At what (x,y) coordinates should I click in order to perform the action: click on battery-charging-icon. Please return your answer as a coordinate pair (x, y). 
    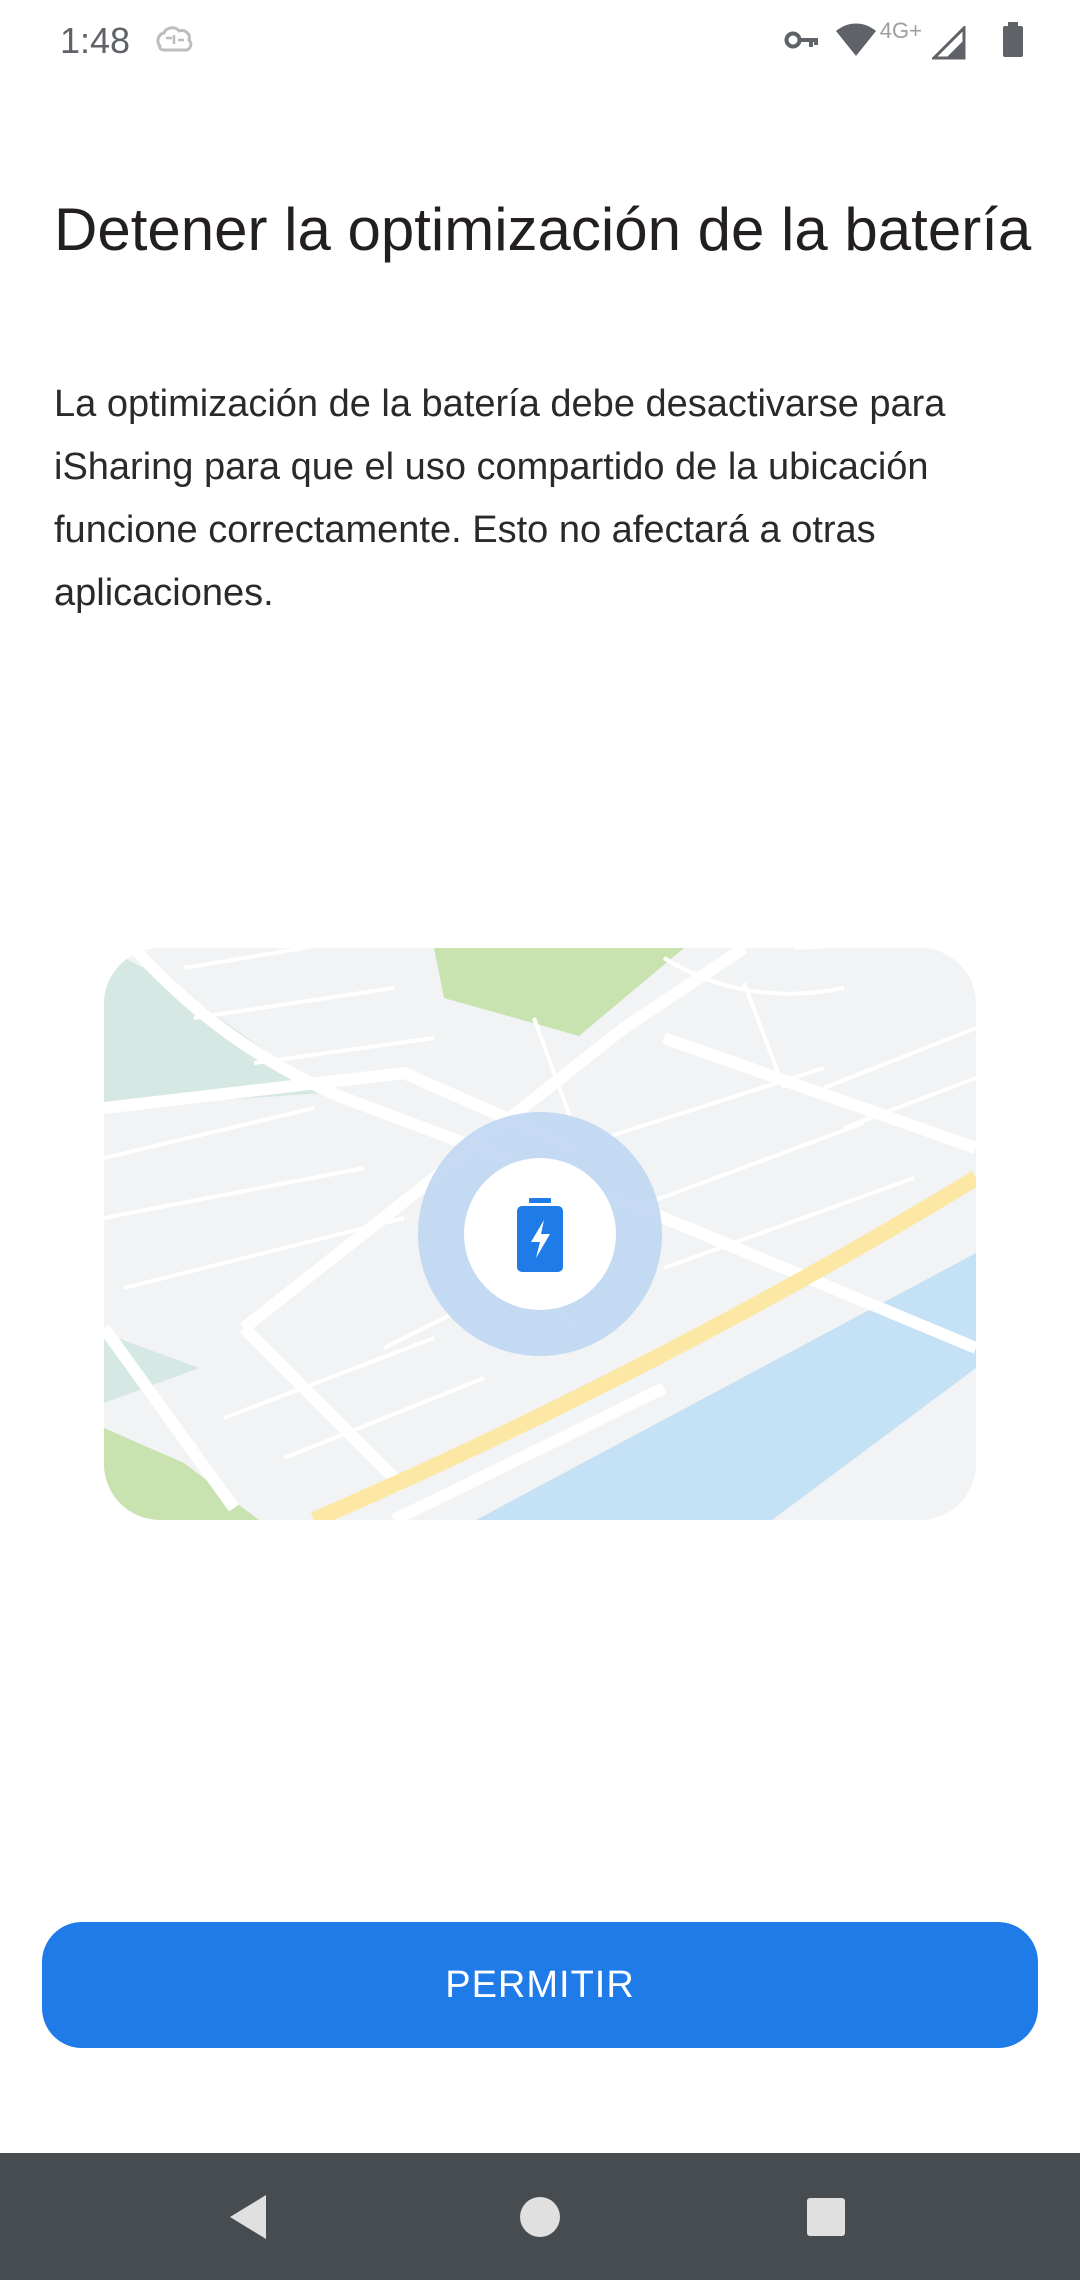
    Looking at the image, I should click on (540, 1235).